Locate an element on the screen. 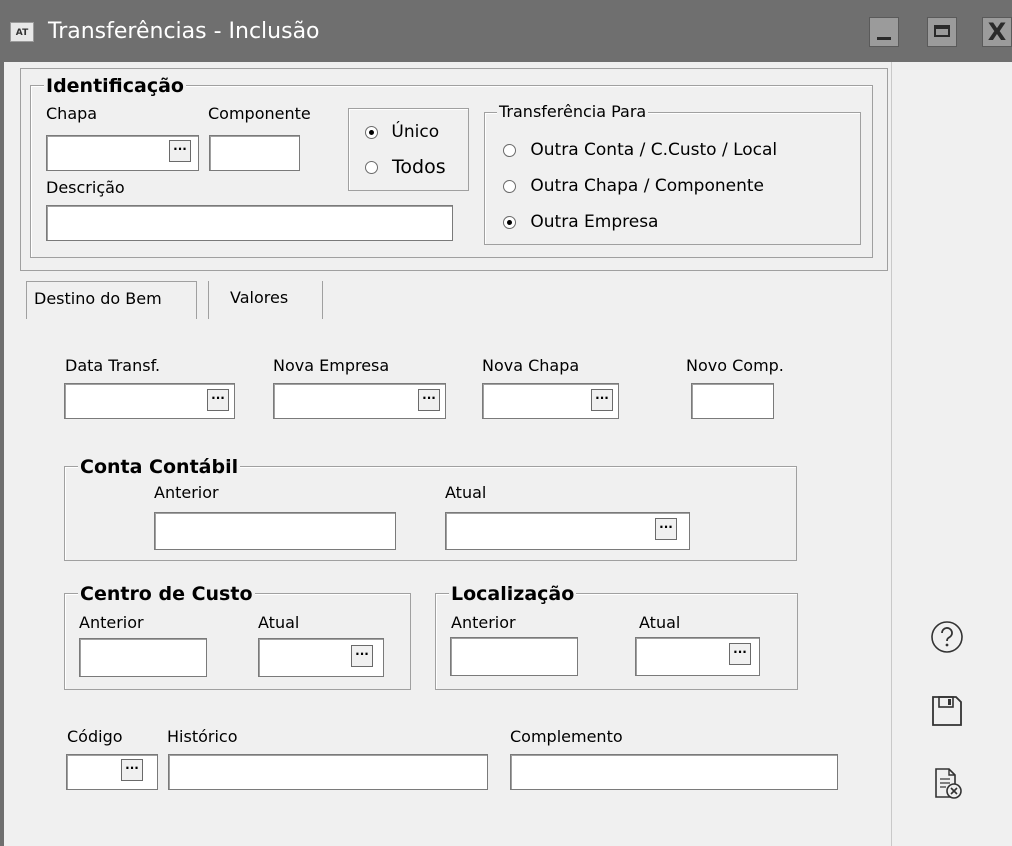 This screenshot has width=1012, height=846. cancel-button is located at coordinates (948, 786).